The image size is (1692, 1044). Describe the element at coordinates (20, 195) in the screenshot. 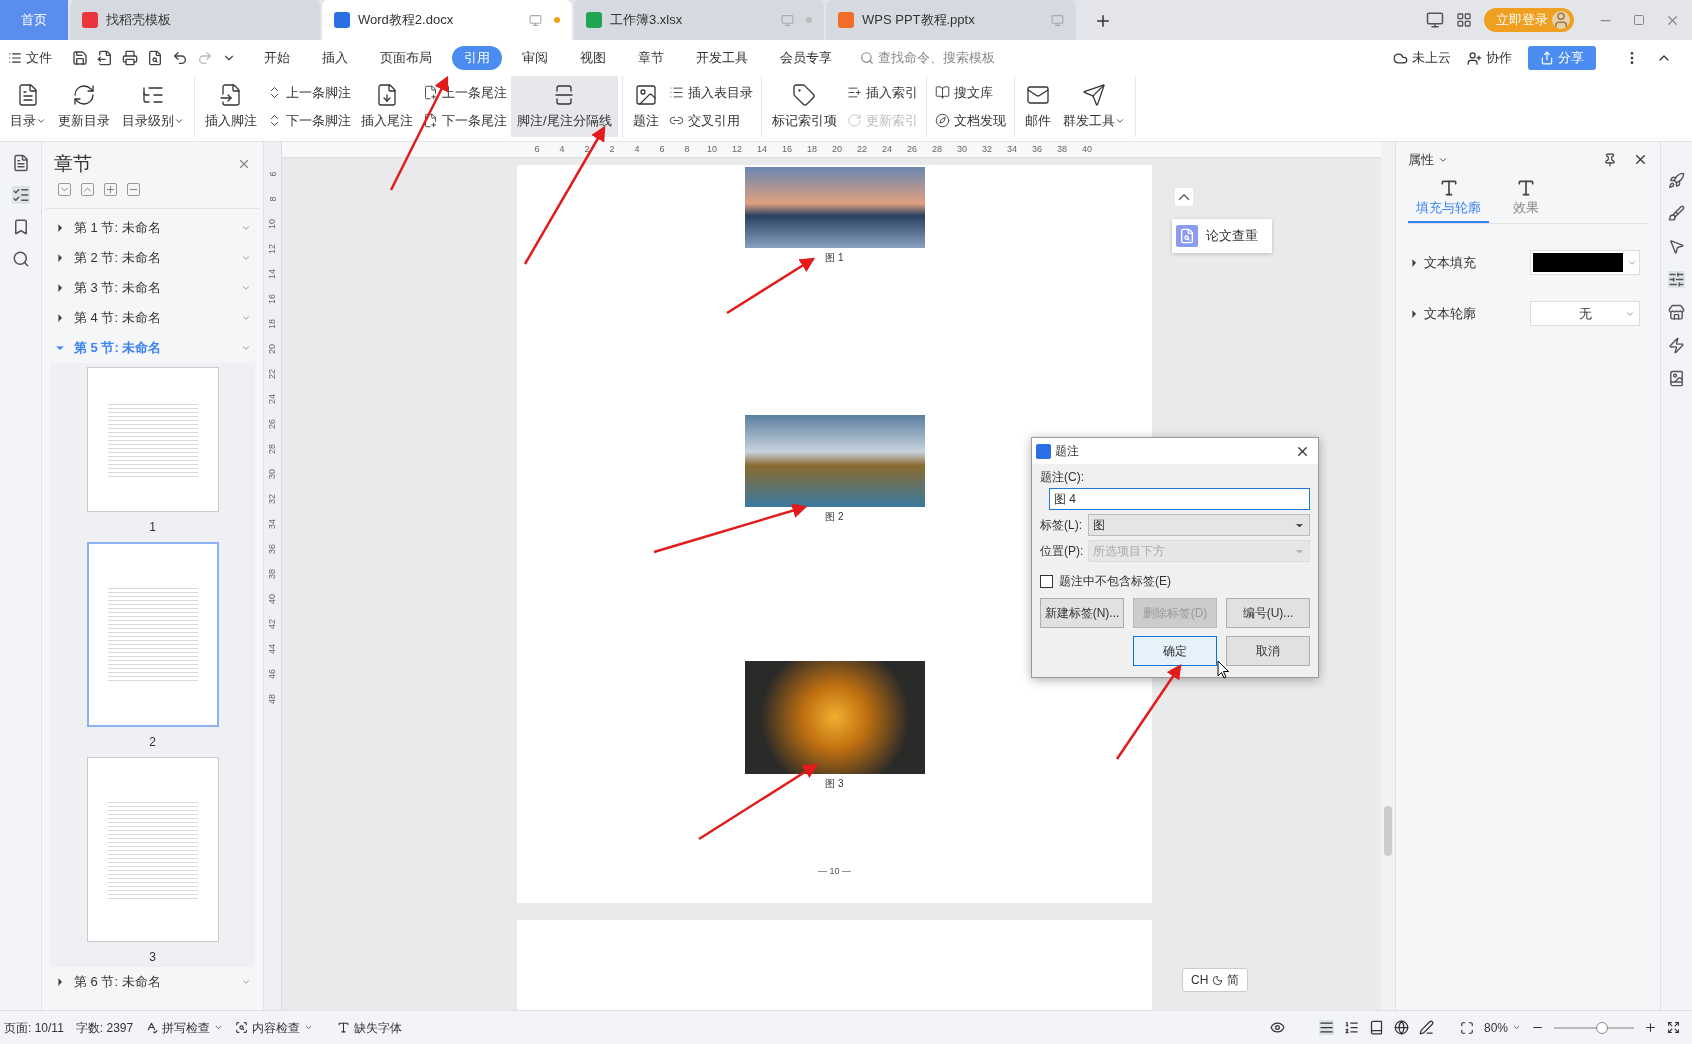

I see `chapter-icon` at that location.